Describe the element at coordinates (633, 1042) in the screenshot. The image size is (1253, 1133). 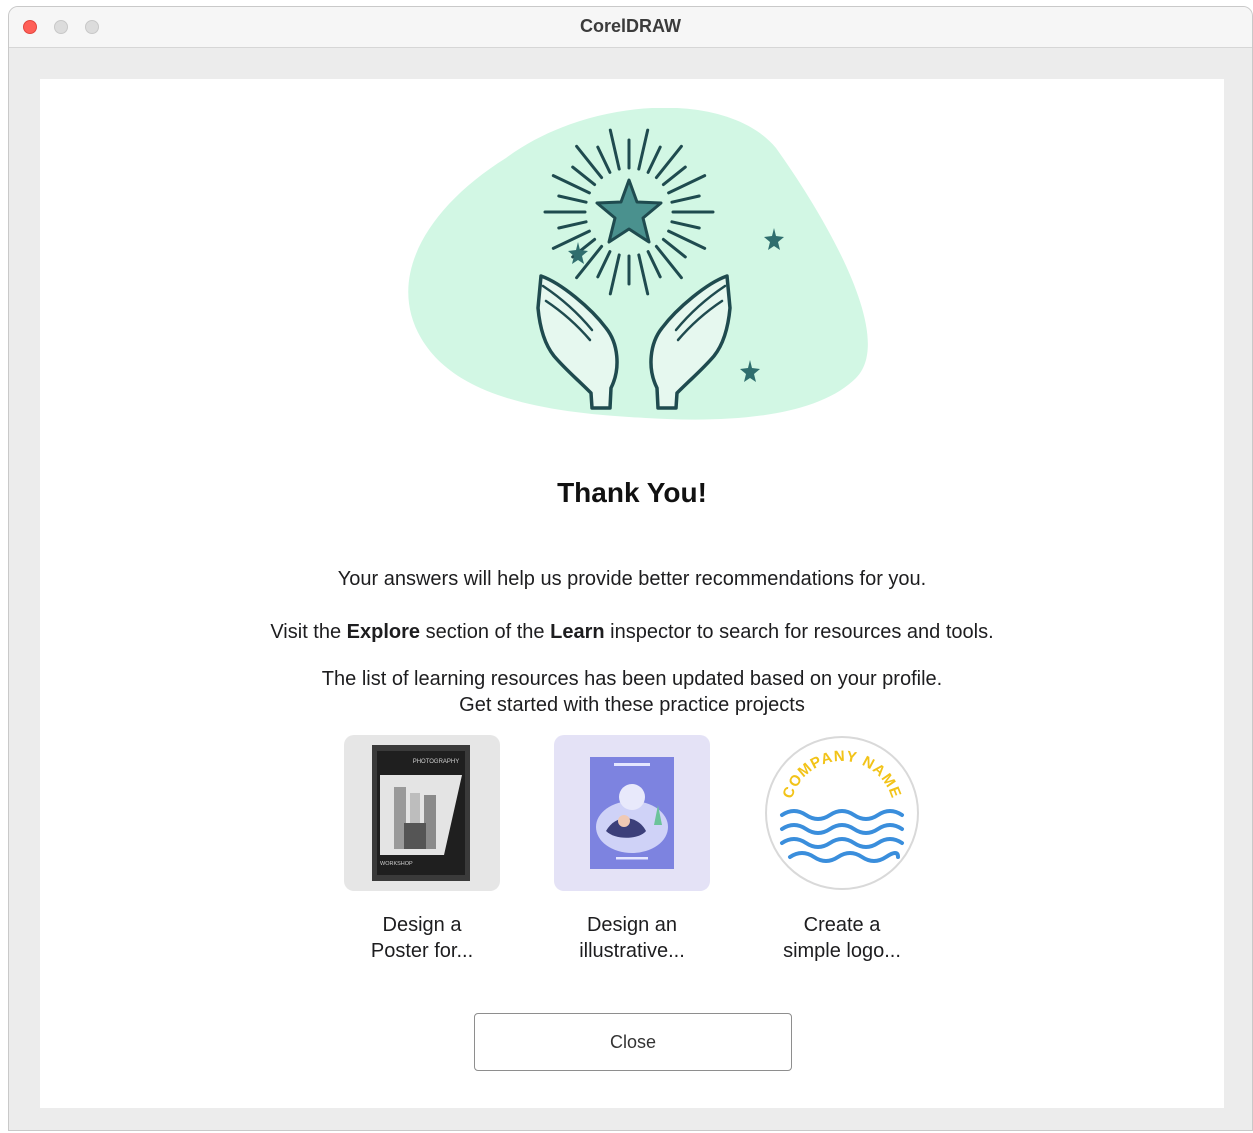
I see `close-button: Close` at that location.